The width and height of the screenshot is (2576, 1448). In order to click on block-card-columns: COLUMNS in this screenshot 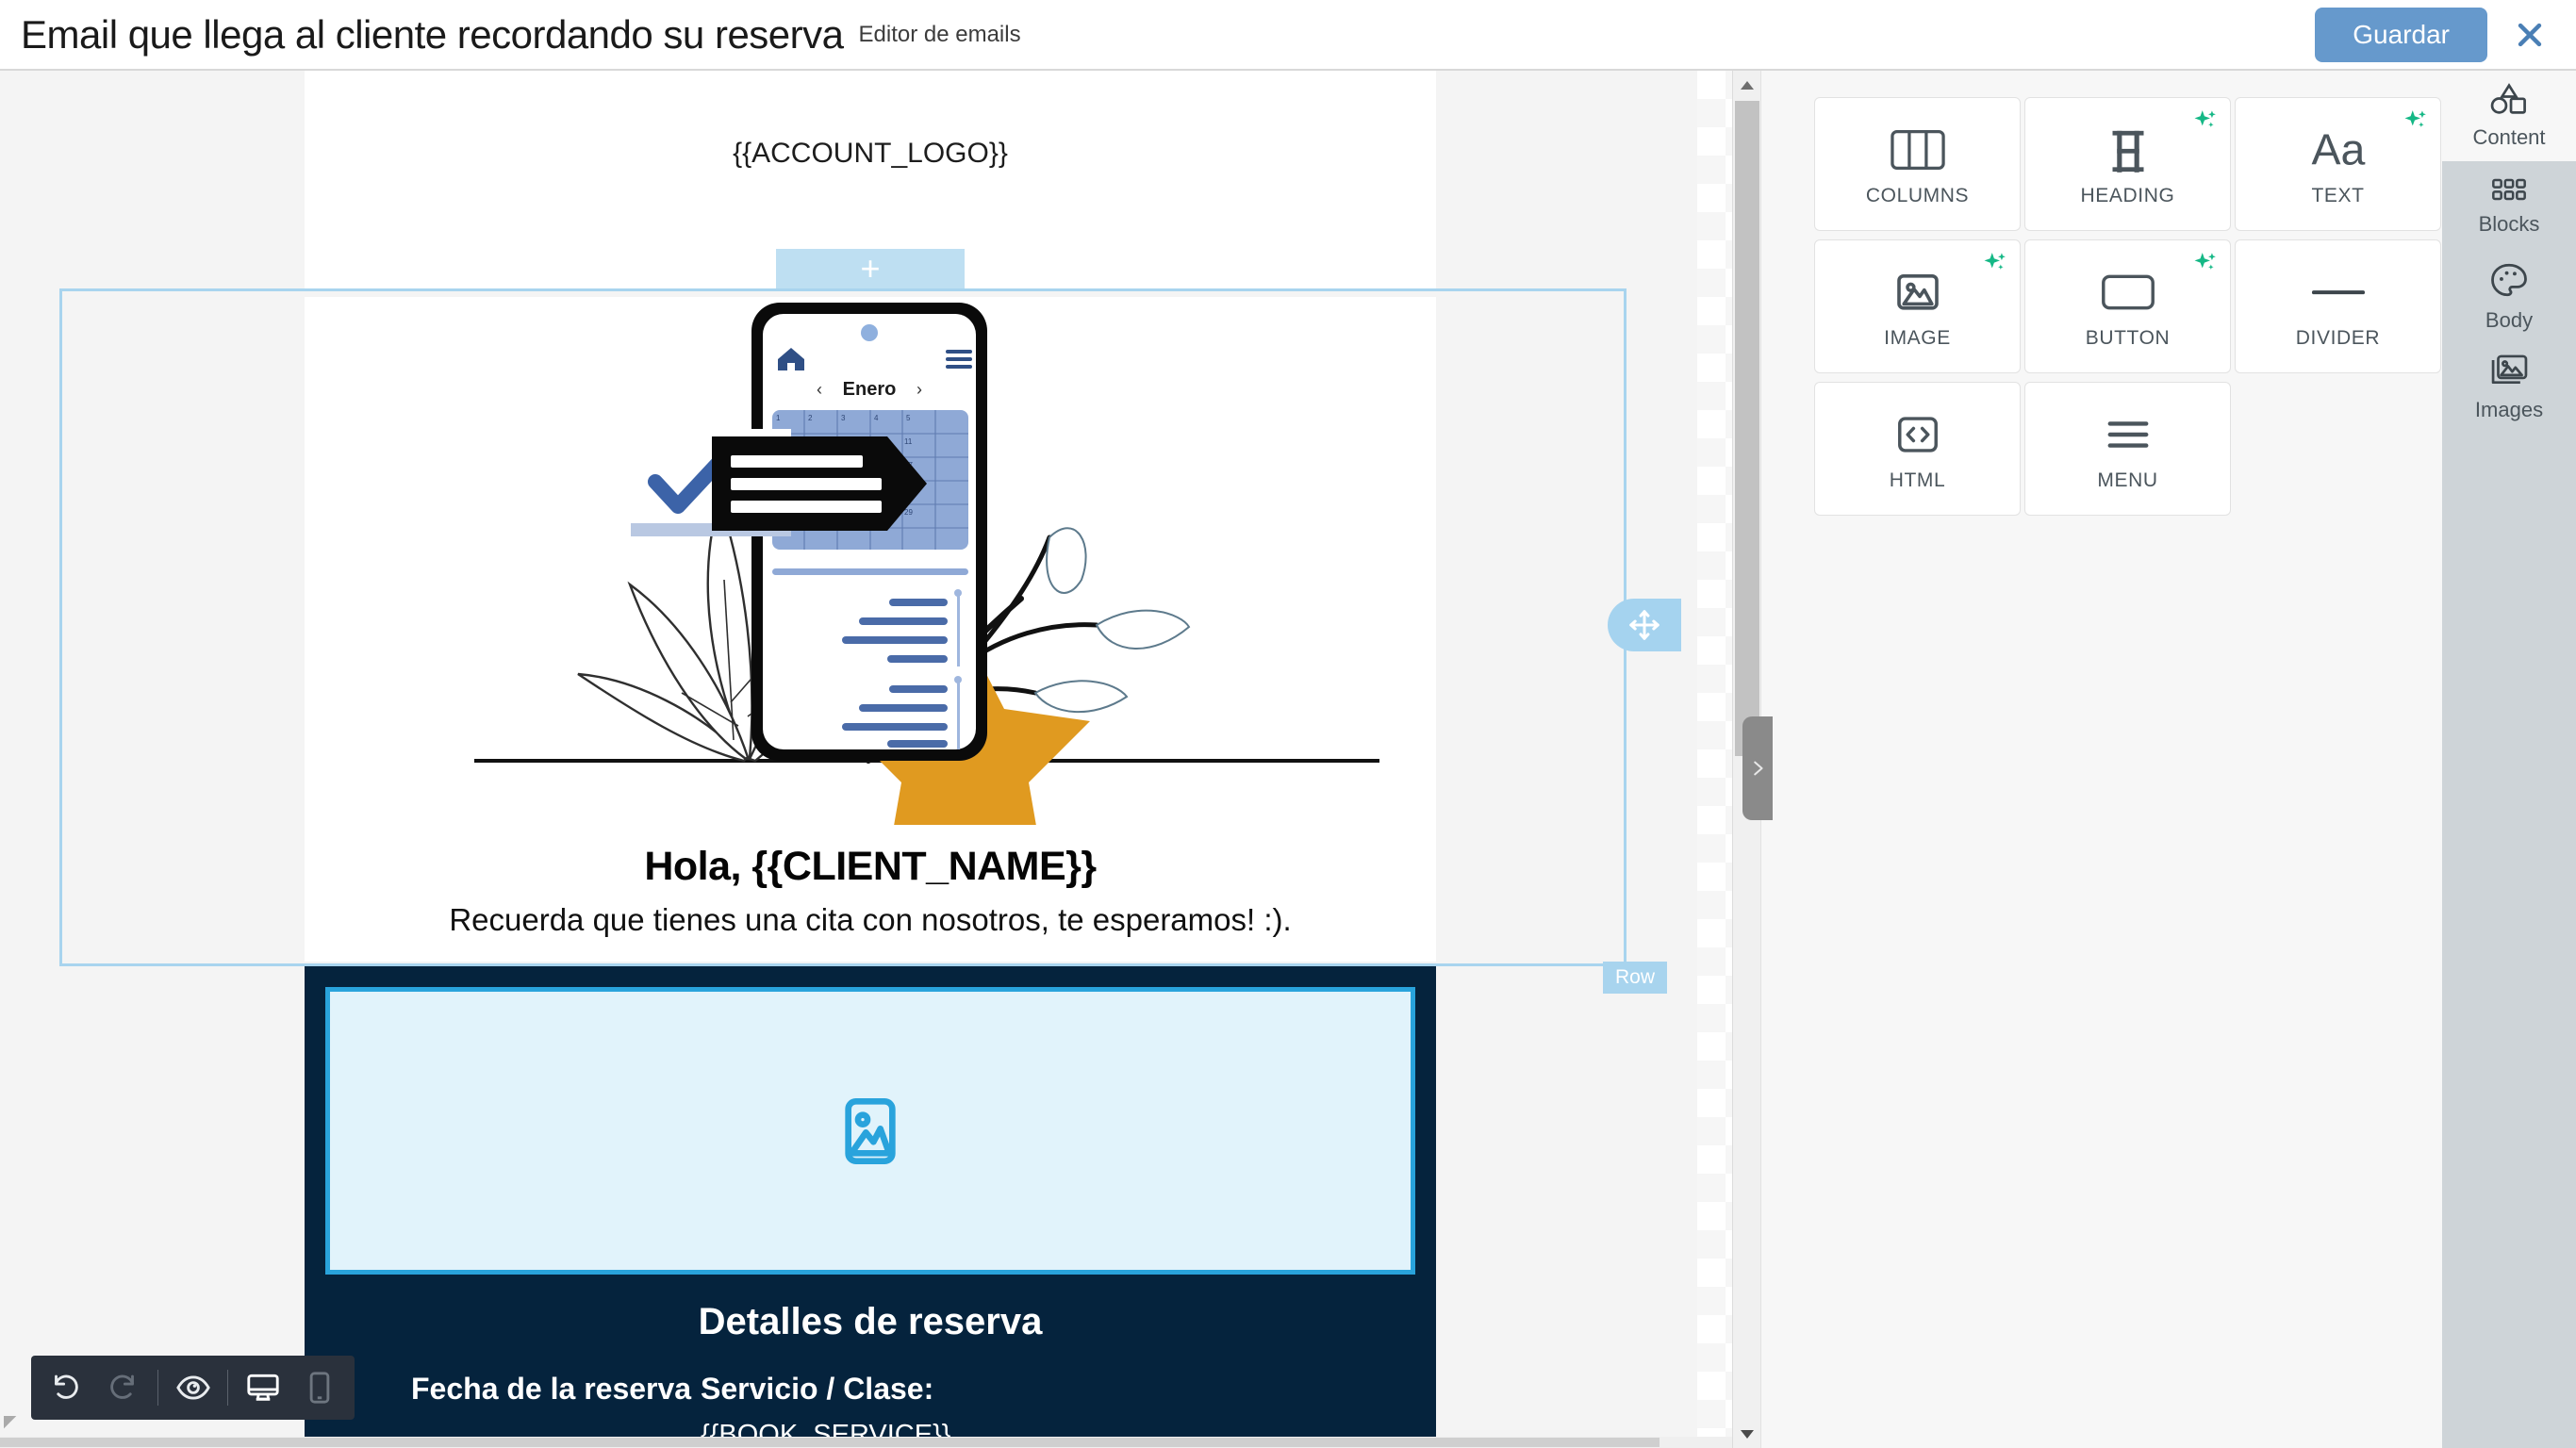, I will do `click(1917, 164)`.